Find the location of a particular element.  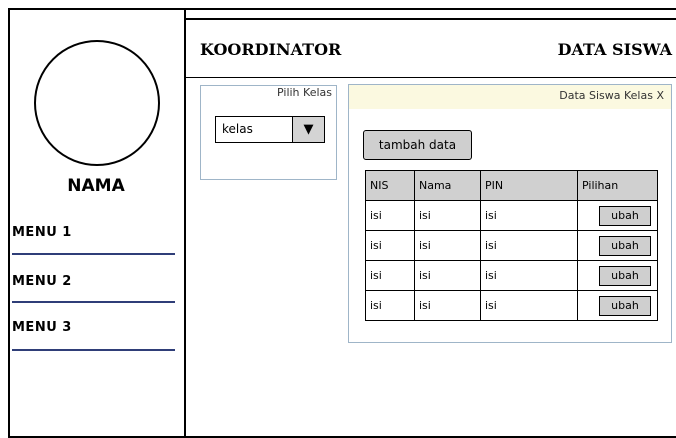

header-top-rule is located at coordinates (430, 19).